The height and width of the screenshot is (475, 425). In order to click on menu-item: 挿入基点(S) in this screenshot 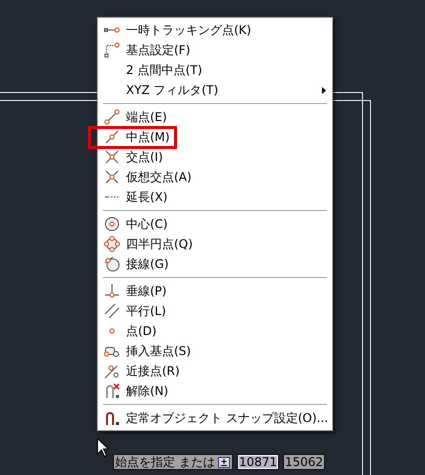, I will do `click(158, 351)`.